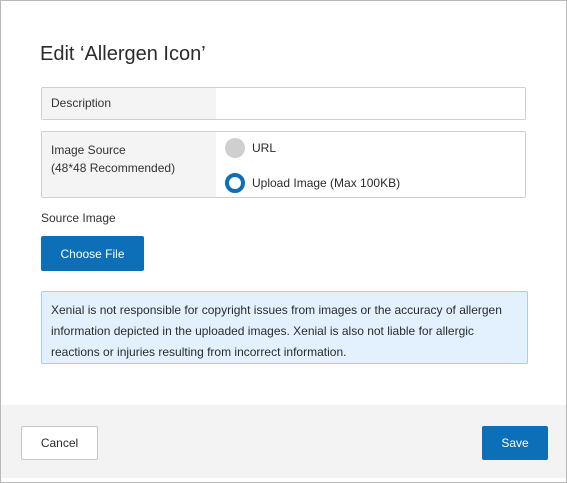 The height and width of the screenshot is (483, 567). What do you see at coordinates (88, 150) in the screenshot?
I see `image-source-label-title: Image Source` at bounding box center [88, 150].